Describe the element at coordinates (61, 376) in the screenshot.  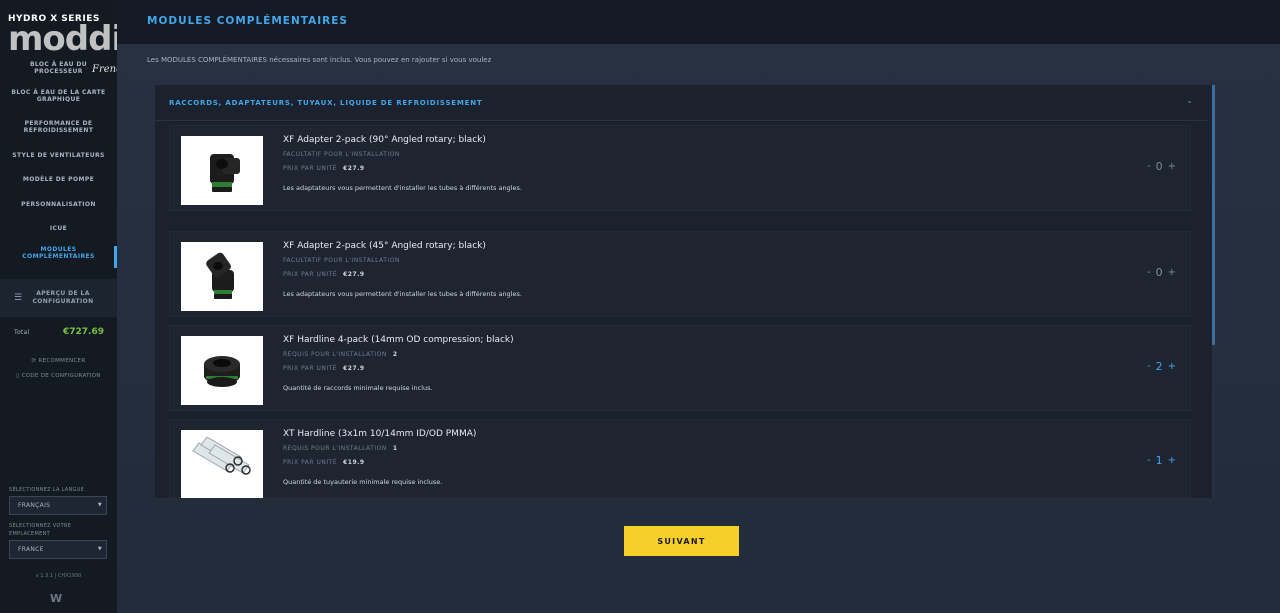
I see `configuration-code-label: CODE DE CONFIGURATION` at that location.